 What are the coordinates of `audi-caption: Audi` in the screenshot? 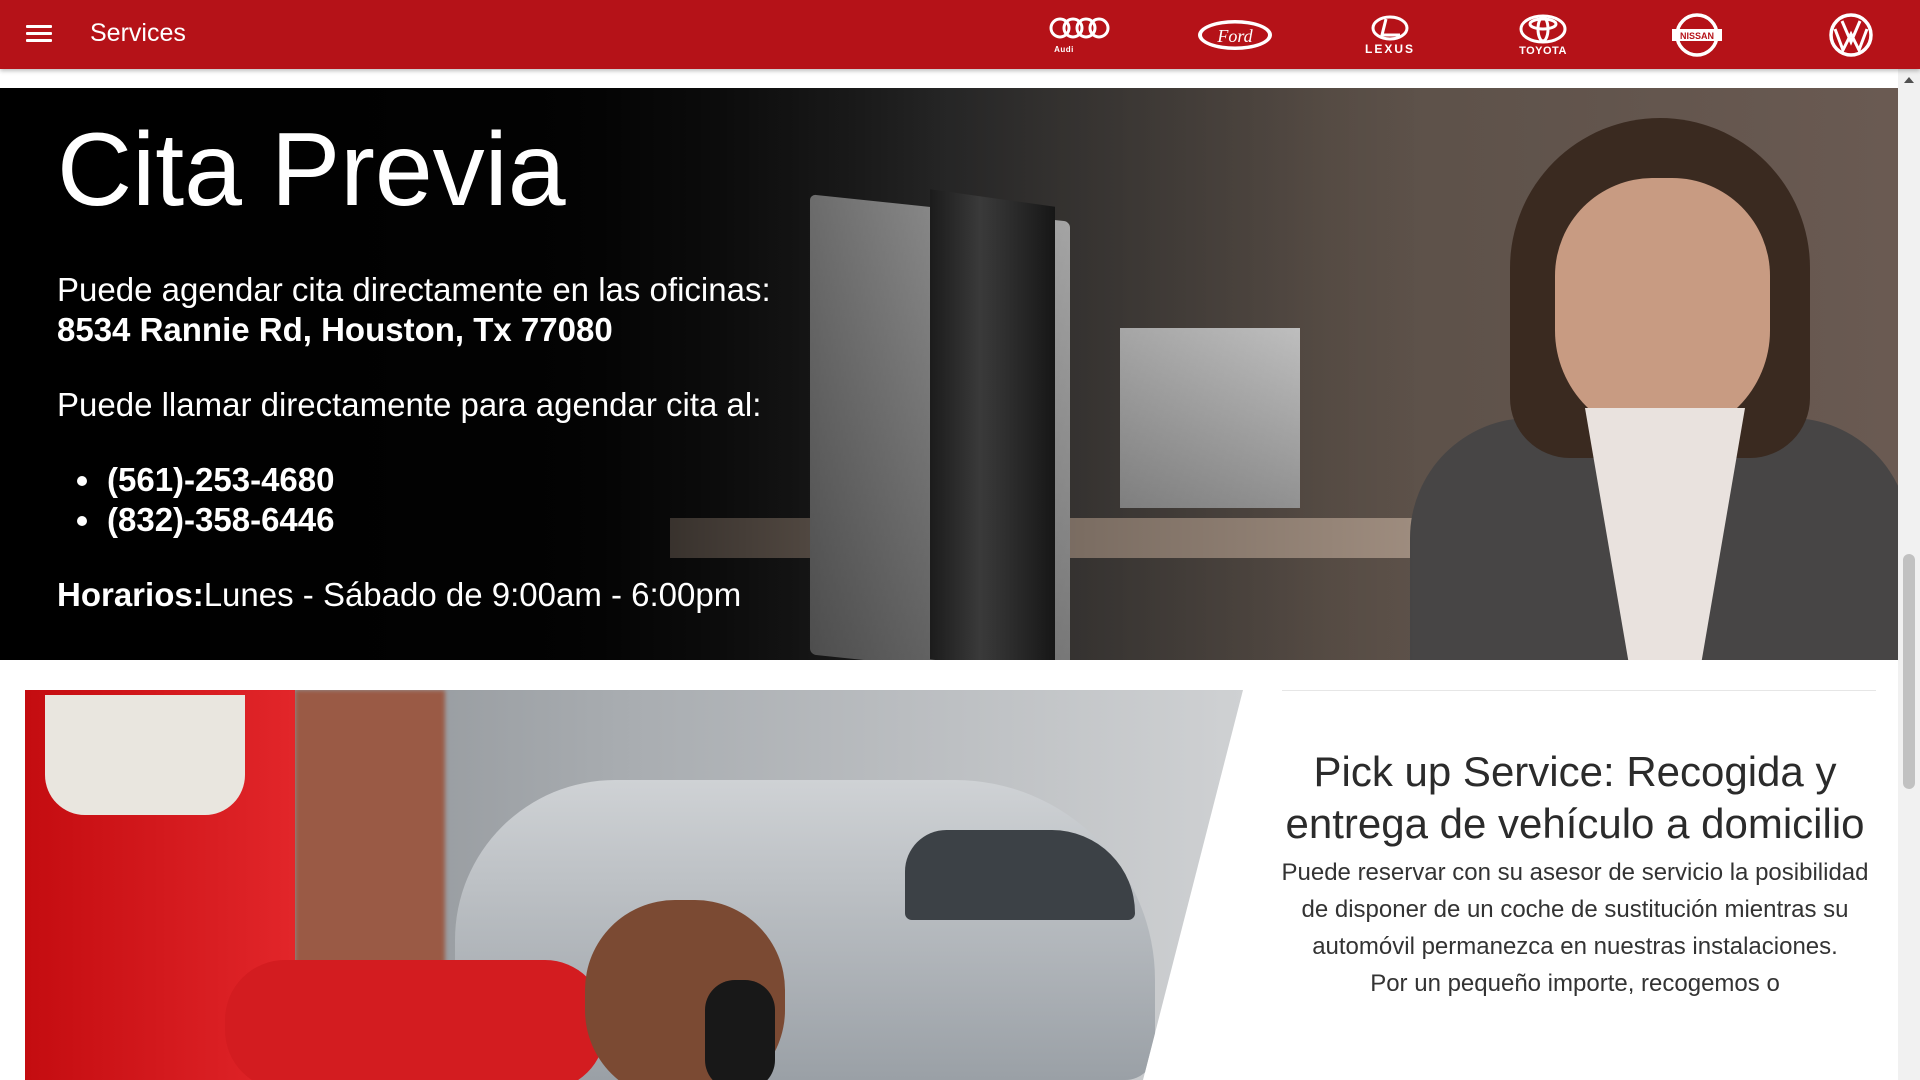 It's located at (1064, 49).